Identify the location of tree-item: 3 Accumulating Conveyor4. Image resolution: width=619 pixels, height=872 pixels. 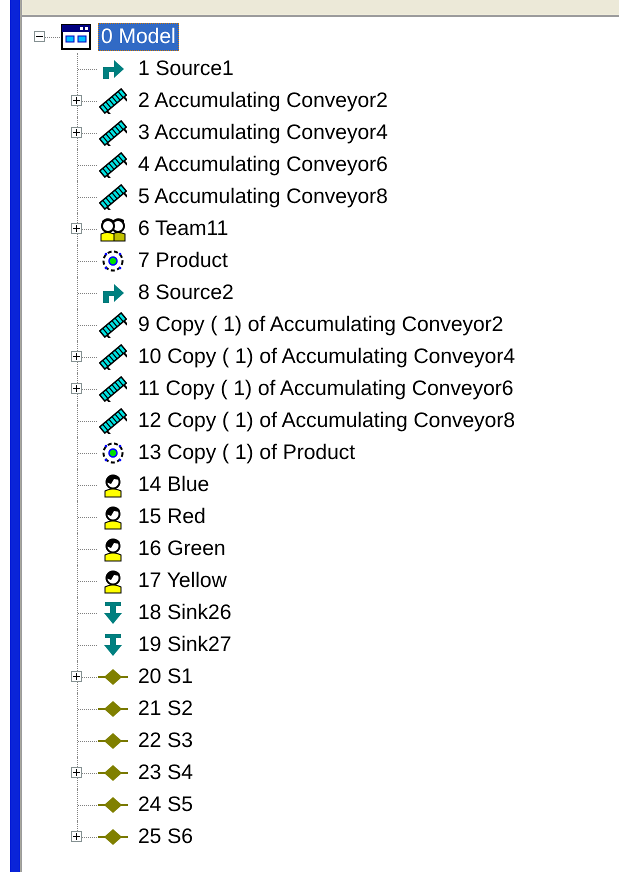
(263, 133).